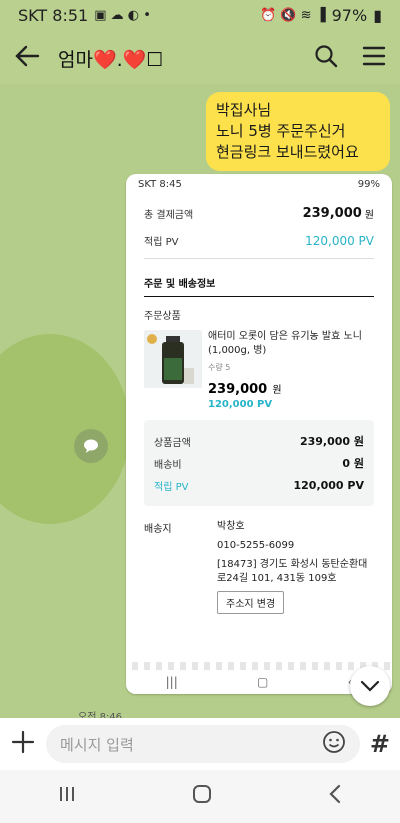  I want to click on shipping-fee-label: 배송비, so click(168, 465).